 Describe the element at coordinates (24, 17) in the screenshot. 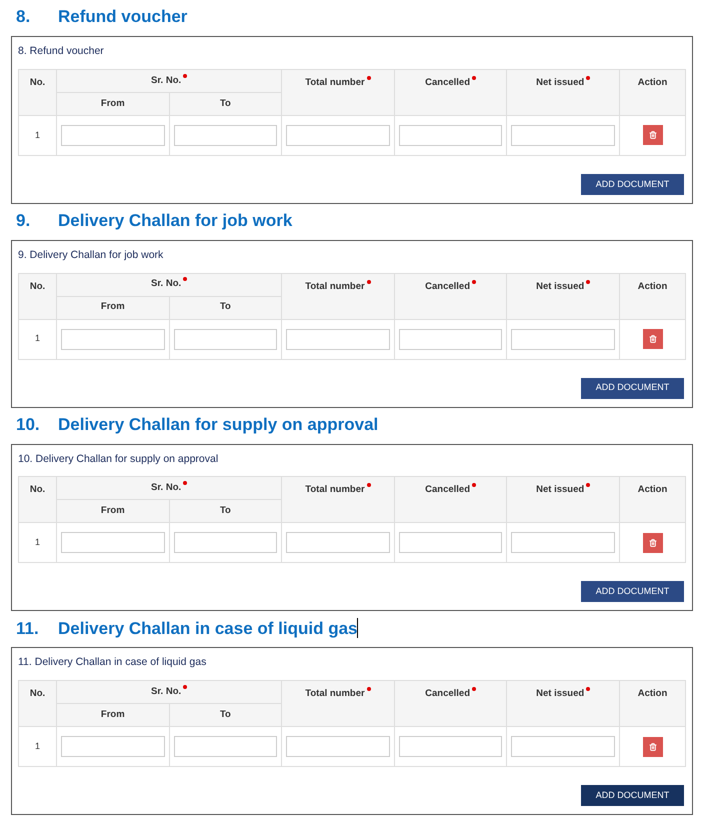

I see `section-number: 8.` at that location.